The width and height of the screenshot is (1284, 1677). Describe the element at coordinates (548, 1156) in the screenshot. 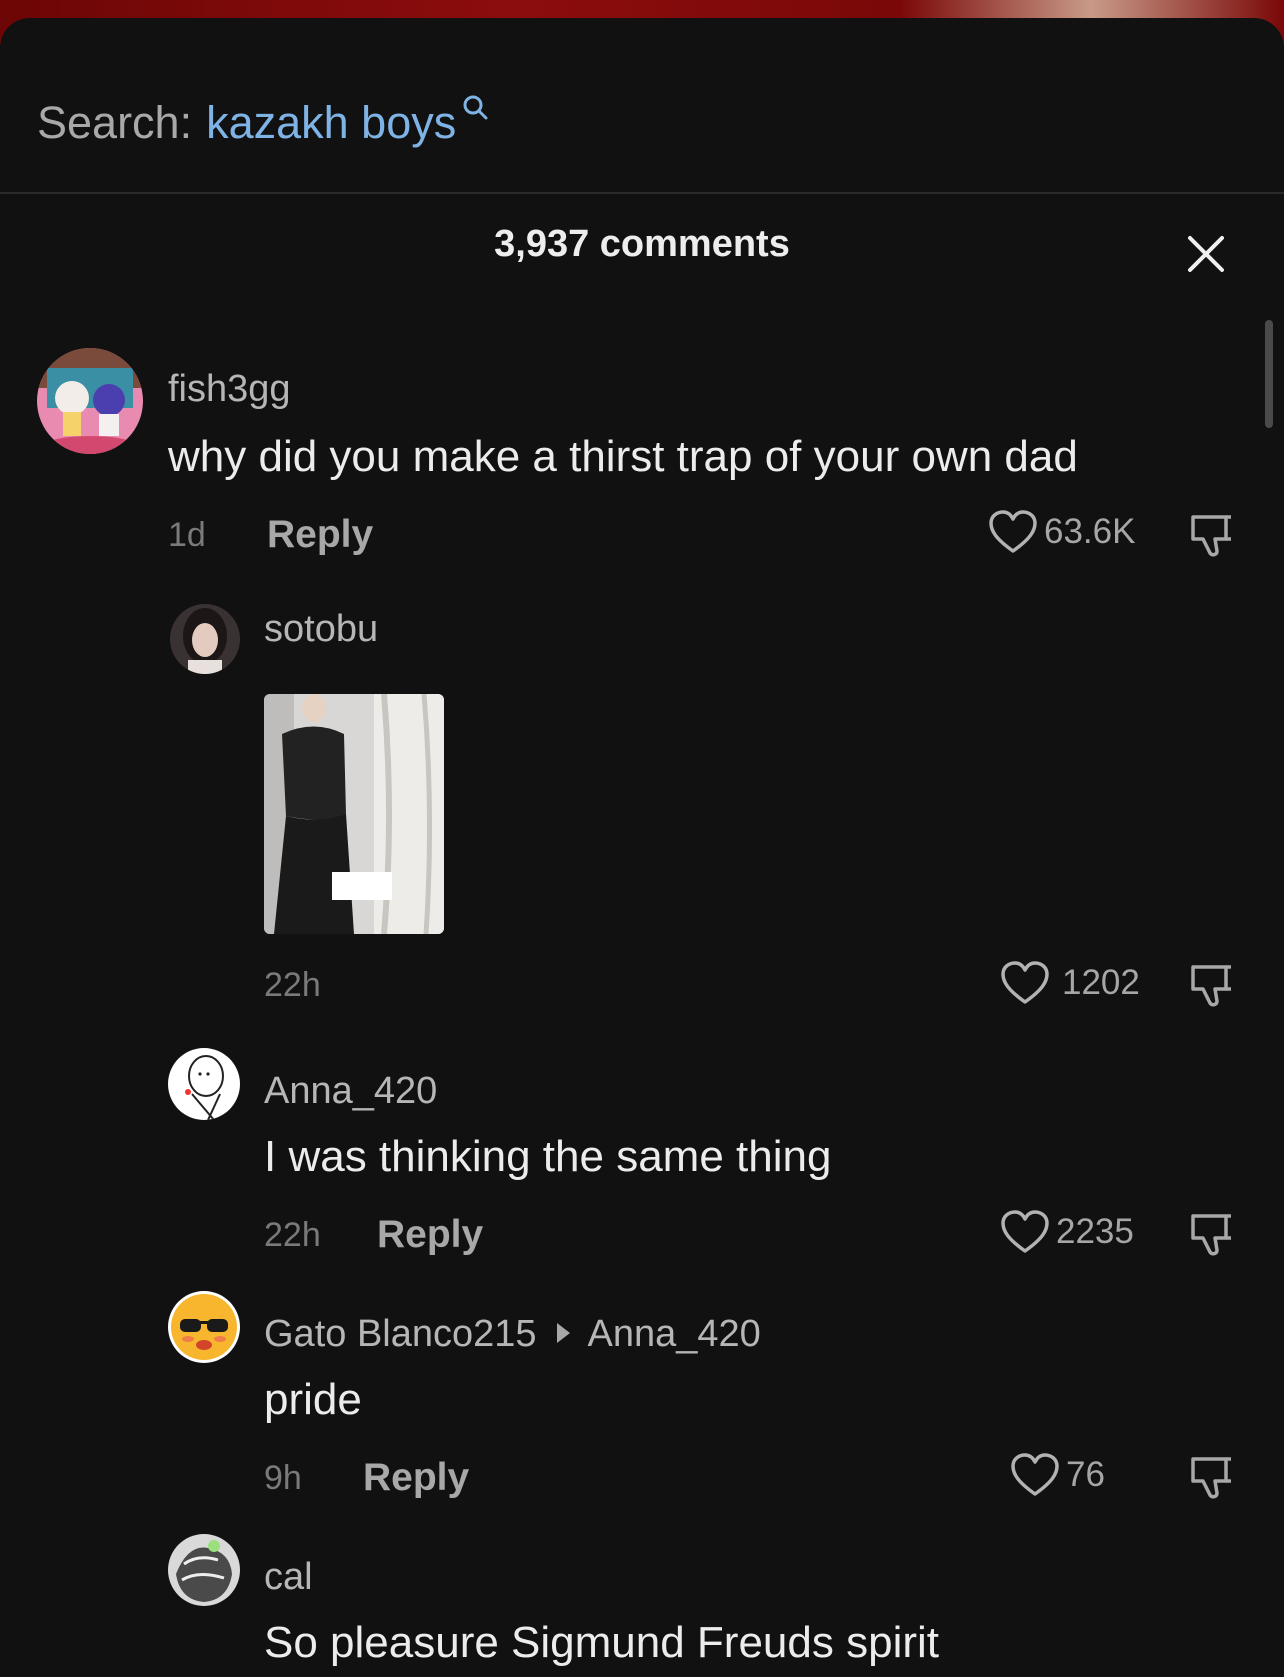

I see `comment-text: I was thinking the same thing` at that location.